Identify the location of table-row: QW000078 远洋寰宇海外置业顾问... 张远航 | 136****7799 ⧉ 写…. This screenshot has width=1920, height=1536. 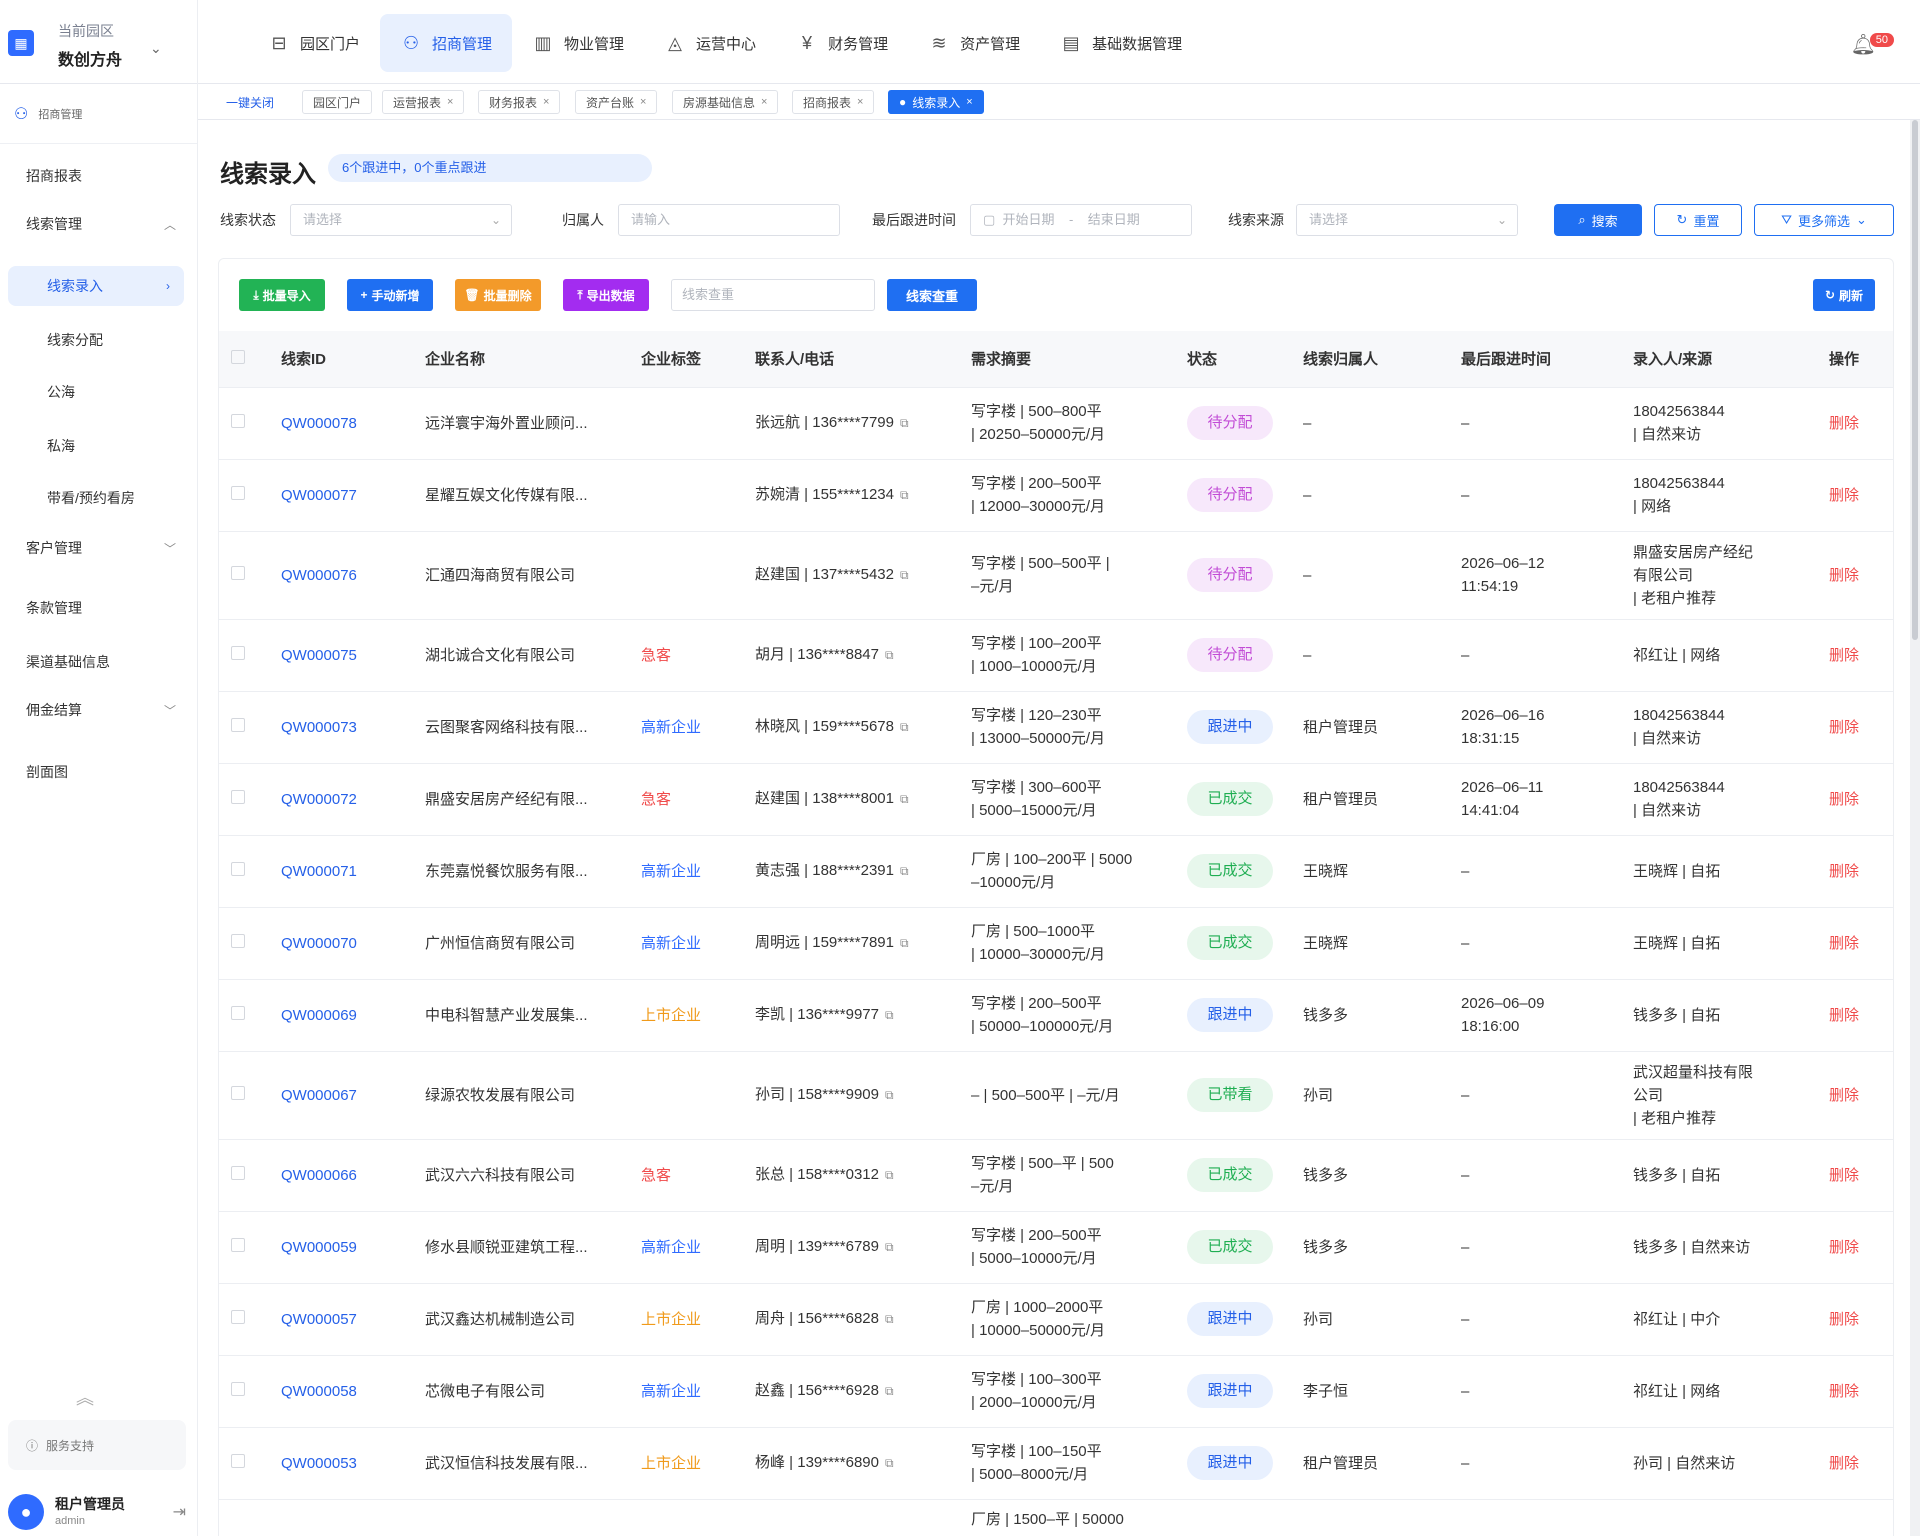
(1056, 423).